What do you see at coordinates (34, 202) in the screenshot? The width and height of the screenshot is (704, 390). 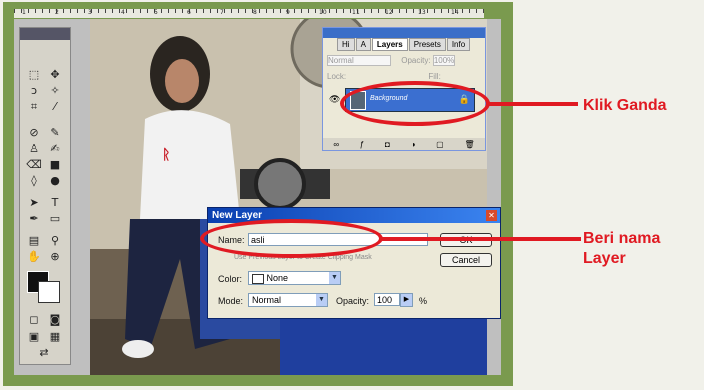 I see `path-selection-tool-icon: ➤` at bounding box center [34, 202].